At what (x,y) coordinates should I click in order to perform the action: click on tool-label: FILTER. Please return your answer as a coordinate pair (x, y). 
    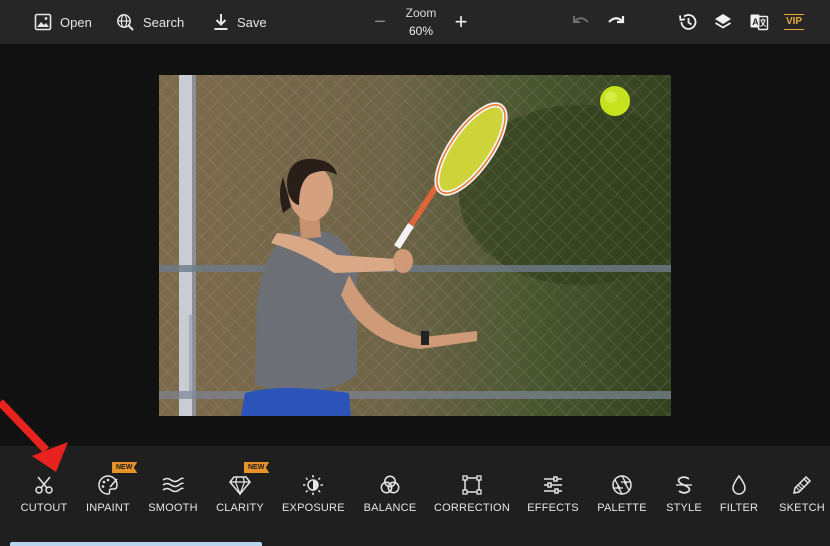
    Looking at the image, I should click on (739, 508).